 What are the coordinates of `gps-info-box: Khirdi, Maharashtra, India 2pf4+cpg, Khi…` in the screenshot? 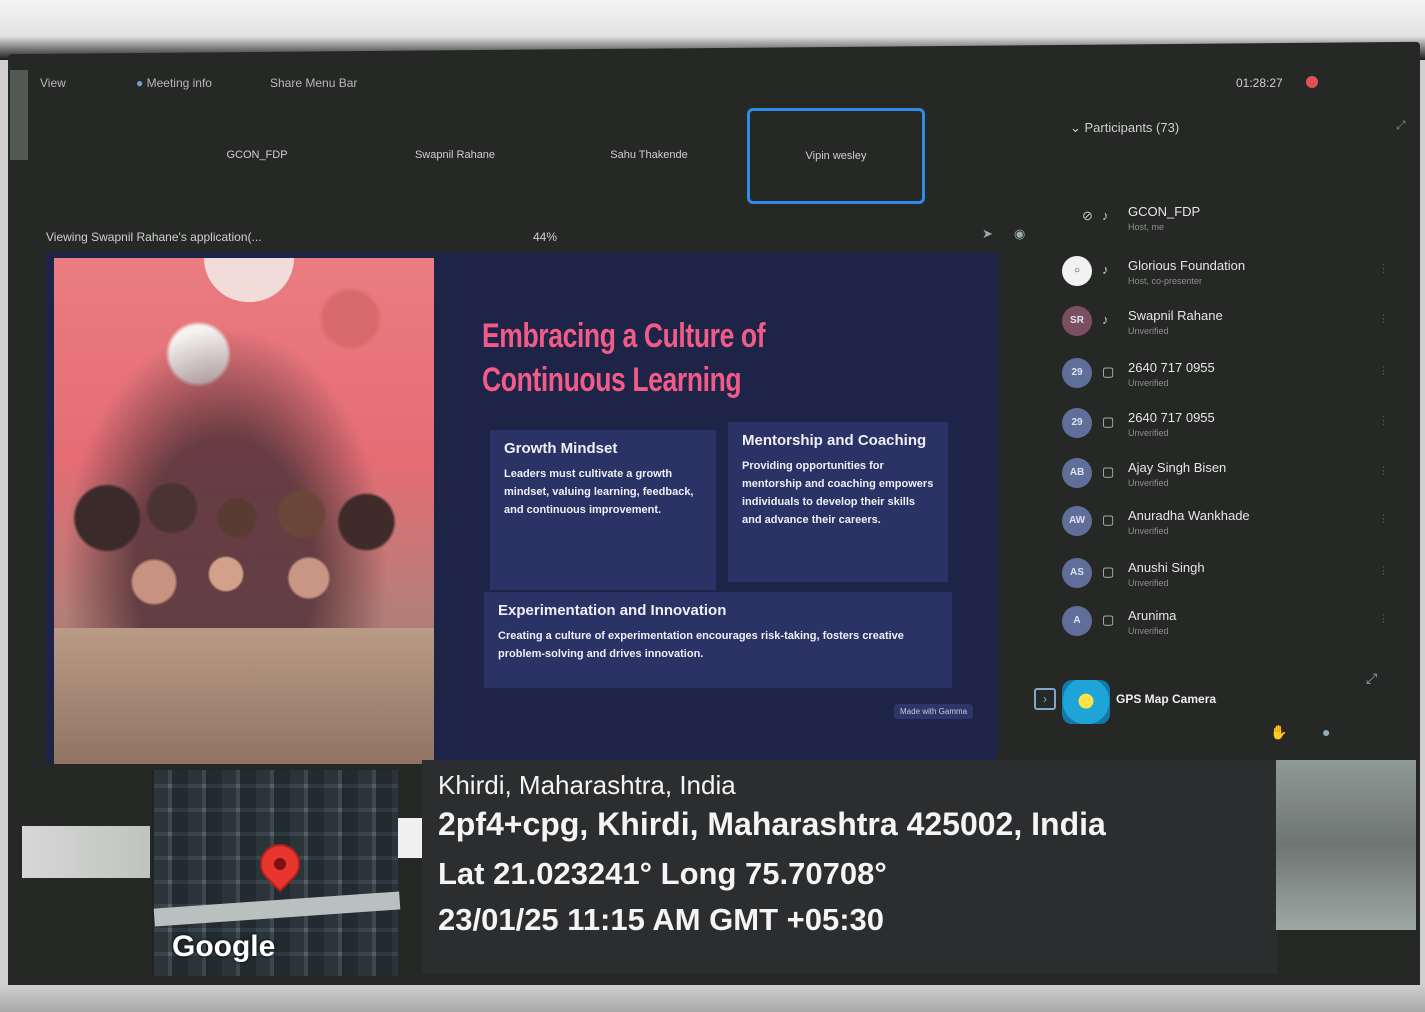 It's located at (849, 867).